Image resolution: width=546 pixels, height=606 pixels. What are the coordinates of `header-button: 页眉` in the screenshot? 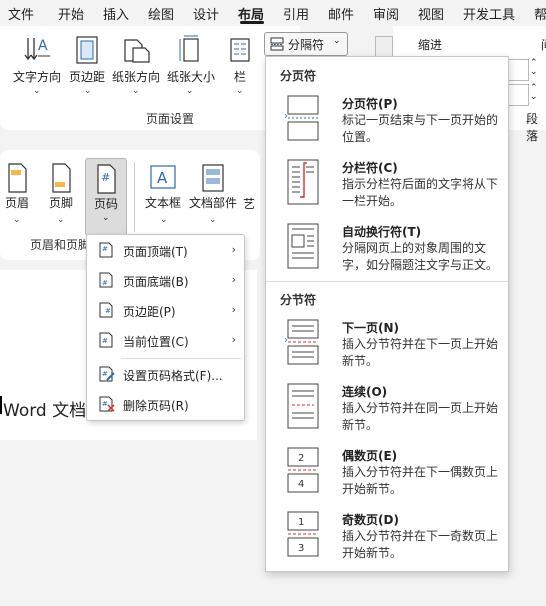 It's located at (17, 186).